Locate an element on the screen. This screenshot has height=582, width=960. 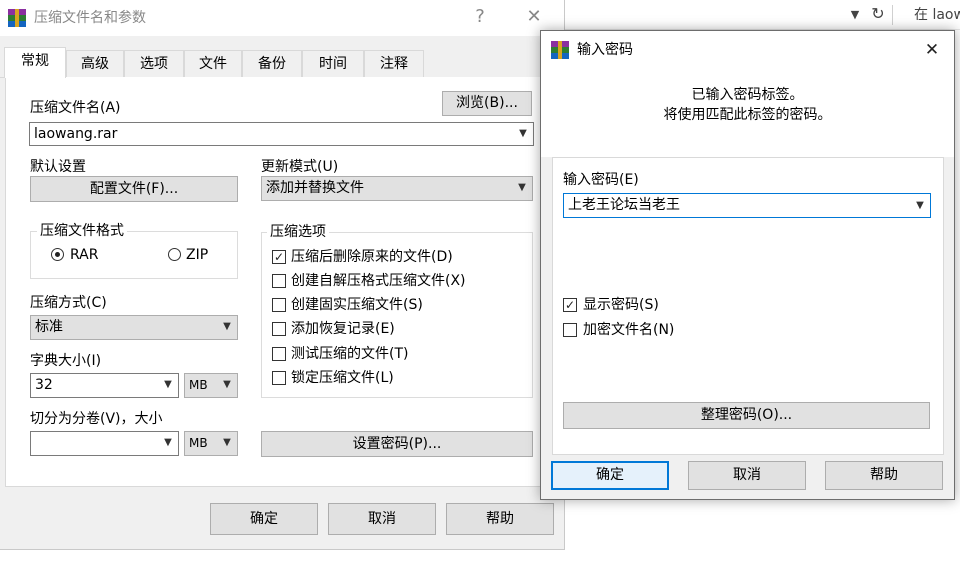
show-password-checkbox: ✓ is located at coordinates (570, 305).